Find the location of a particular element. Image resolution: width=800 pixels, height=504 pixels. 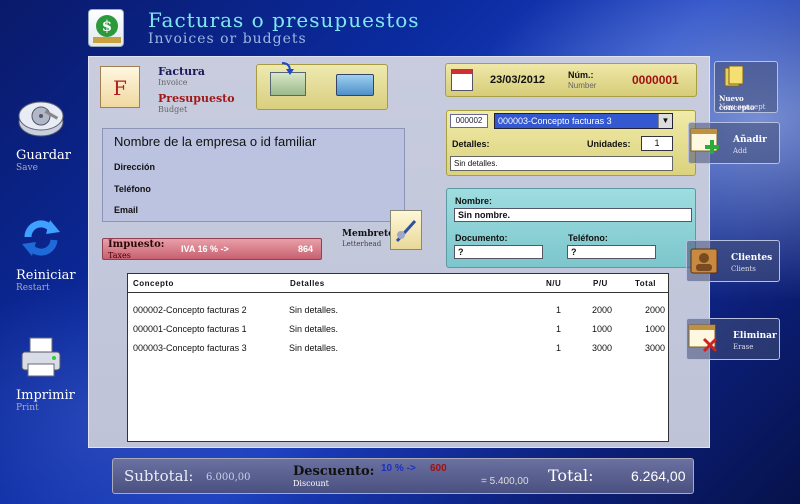

letterhead-sub-label: Letterhead is located at coordinates (362, 244).